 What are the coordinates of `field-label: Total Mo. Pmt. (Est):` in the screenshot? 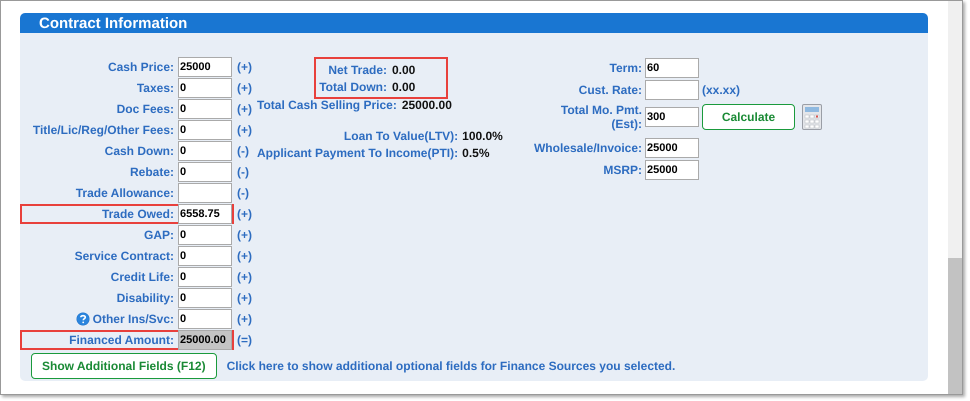 It's located at (601, 117).